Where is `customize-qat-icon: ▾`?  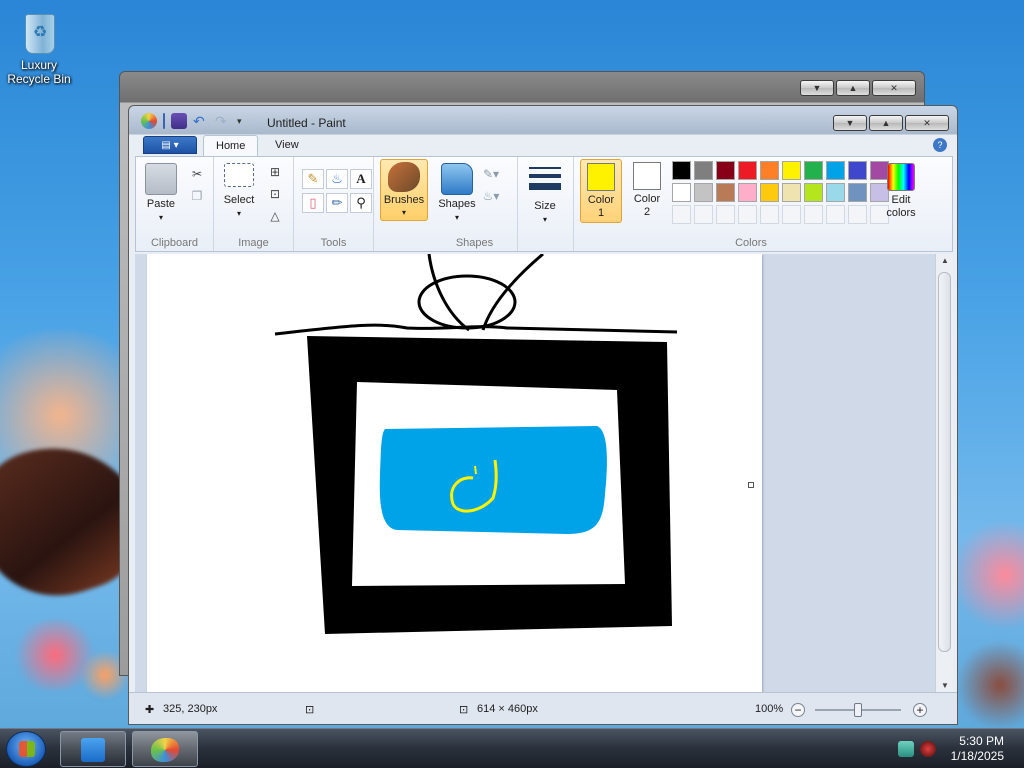 customize-qat-icon: ▾ is located at coordinates (245, 121).